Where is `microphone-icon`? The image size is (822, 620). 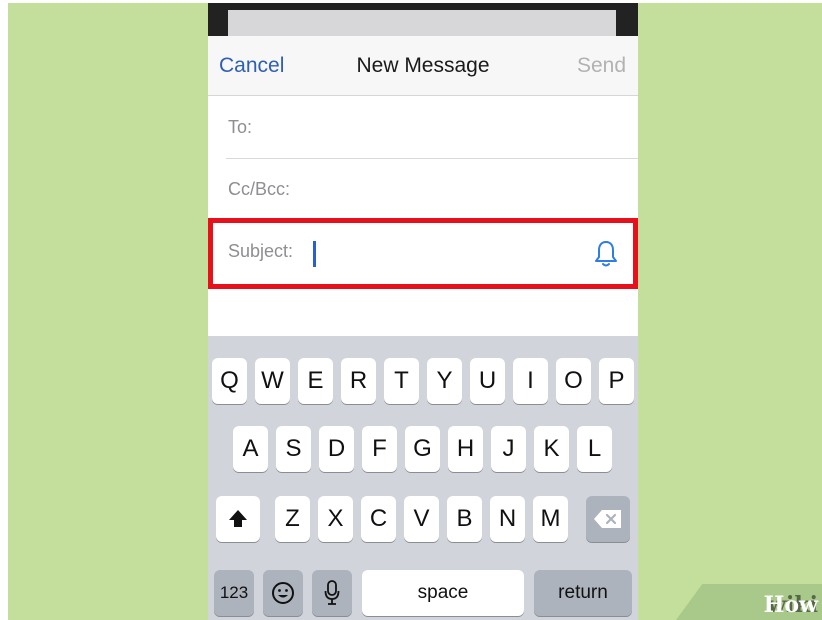
microphone-icon is located at coordinates (332, 592).